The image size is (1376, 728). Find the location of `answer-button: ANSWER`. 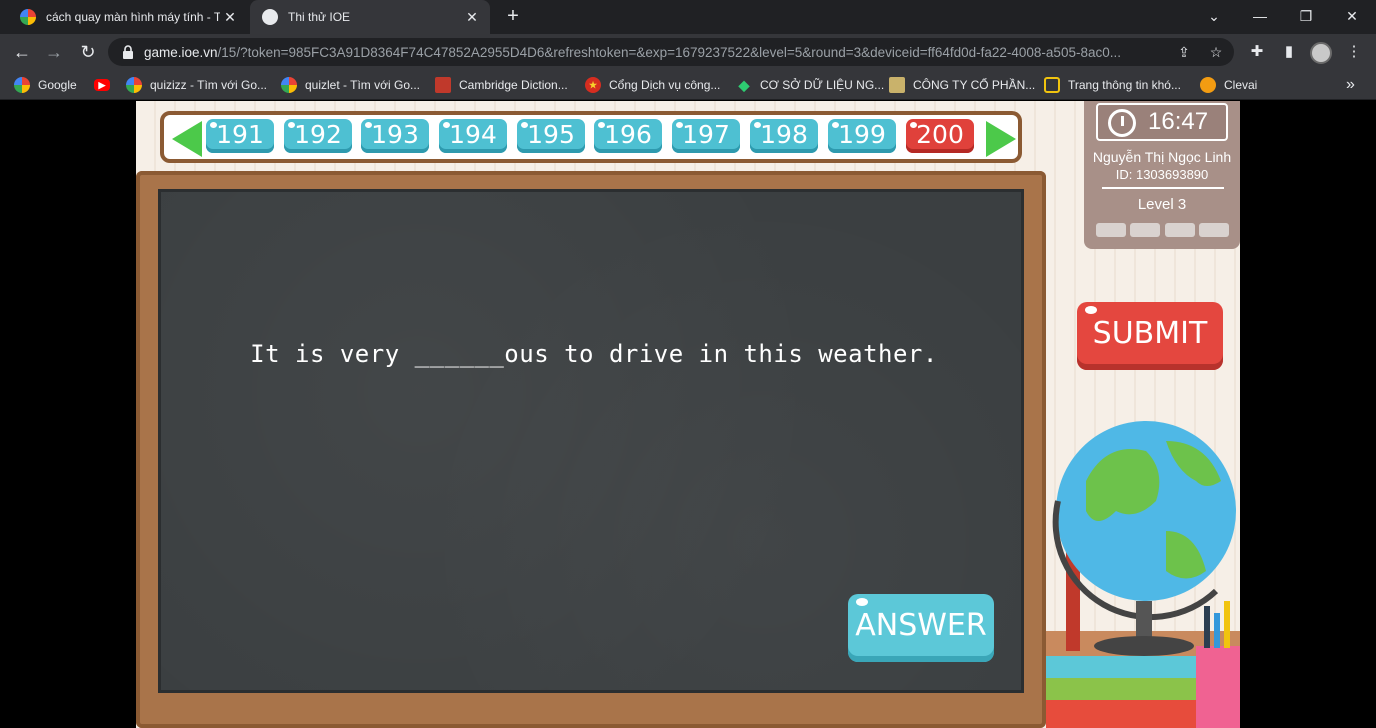

answer-button: ANSWER is located at coordinates (921, 628).